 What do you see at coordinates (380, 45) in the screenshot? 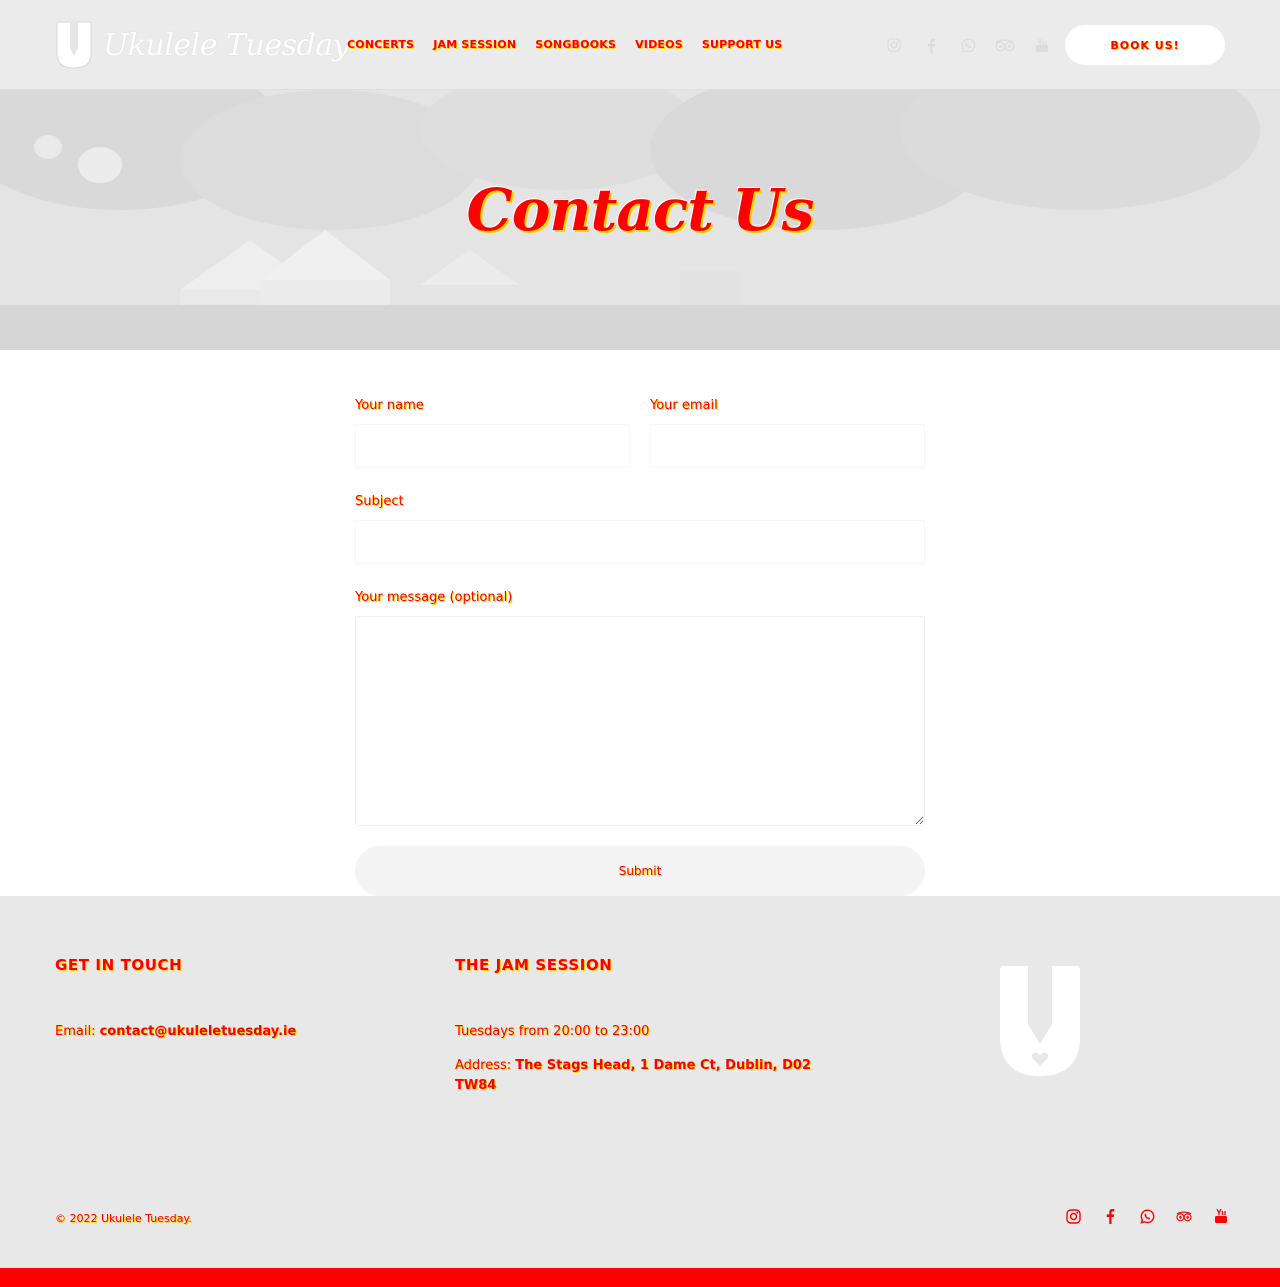
I see `nav-concerts: Concerts` at bounding box center [380, 45].